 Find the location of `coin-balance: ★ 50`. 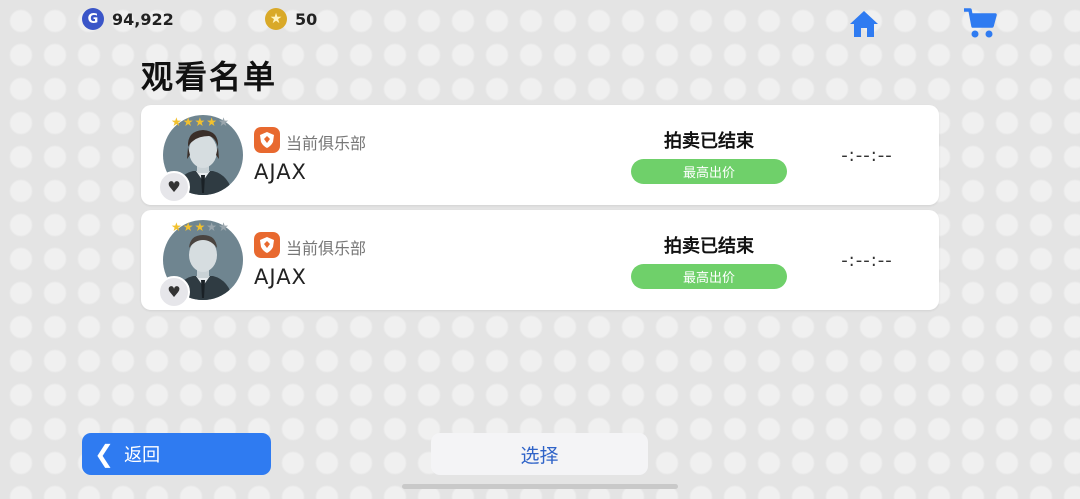

coin-balance: ★ 50 is located at coordinates (291, 19).